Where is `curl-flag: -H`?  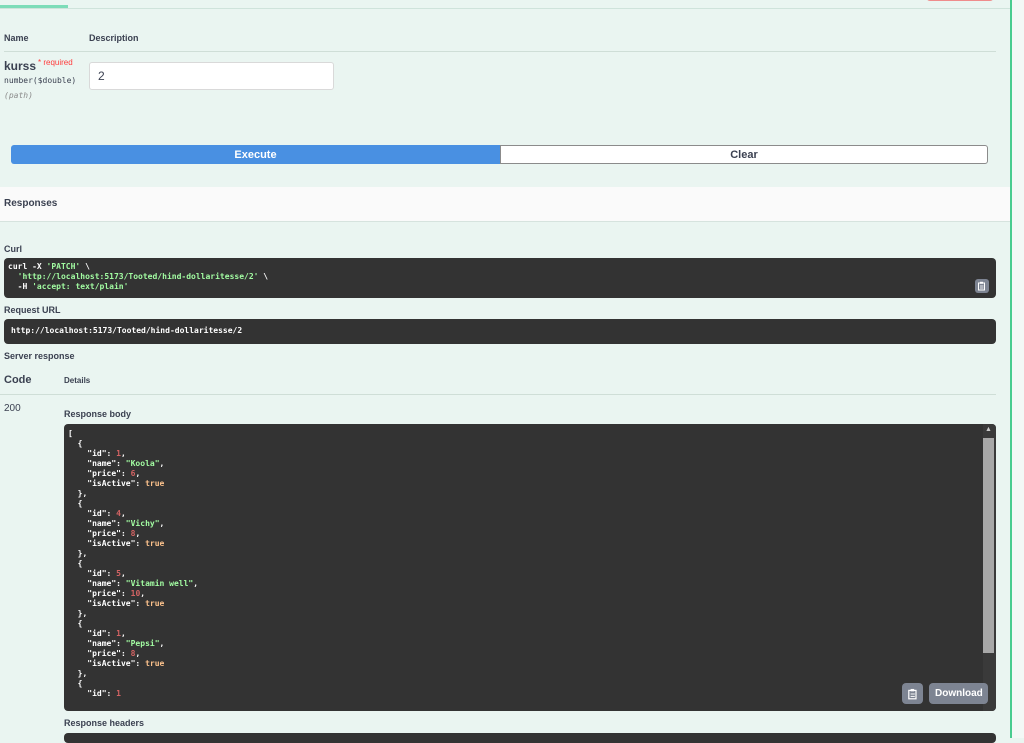 curl-flag: -H is located at coordinates (20, 286).